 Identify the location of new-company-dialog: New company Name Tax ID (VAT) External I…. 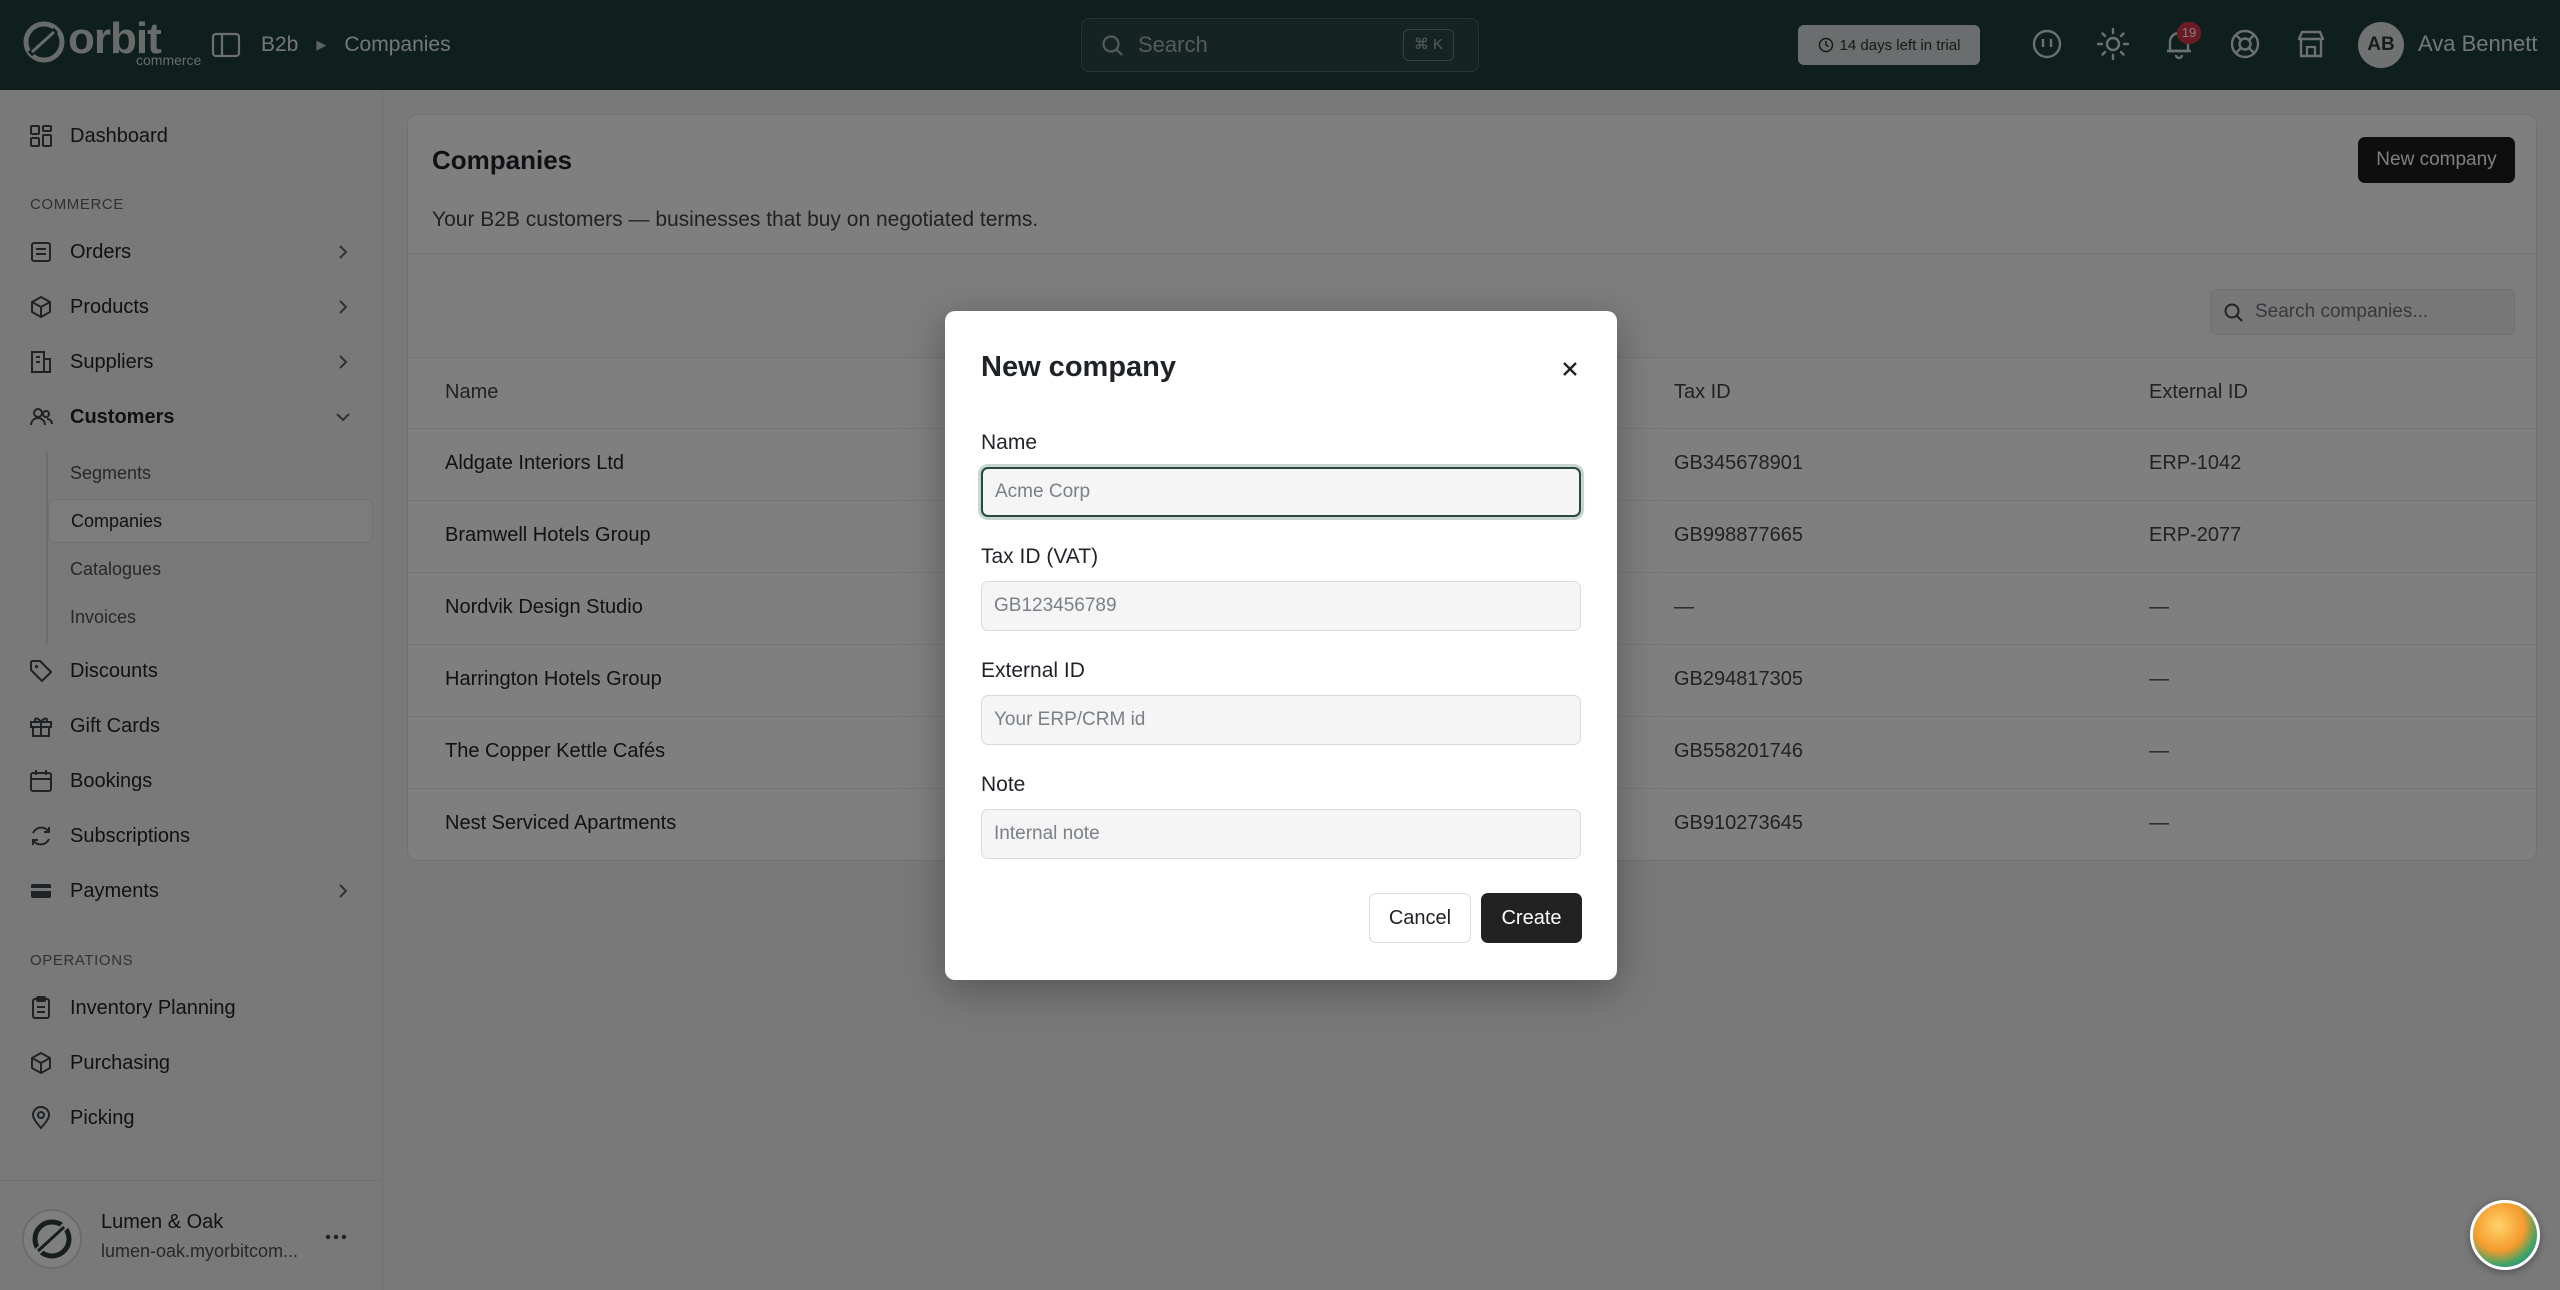
(1281, 645).